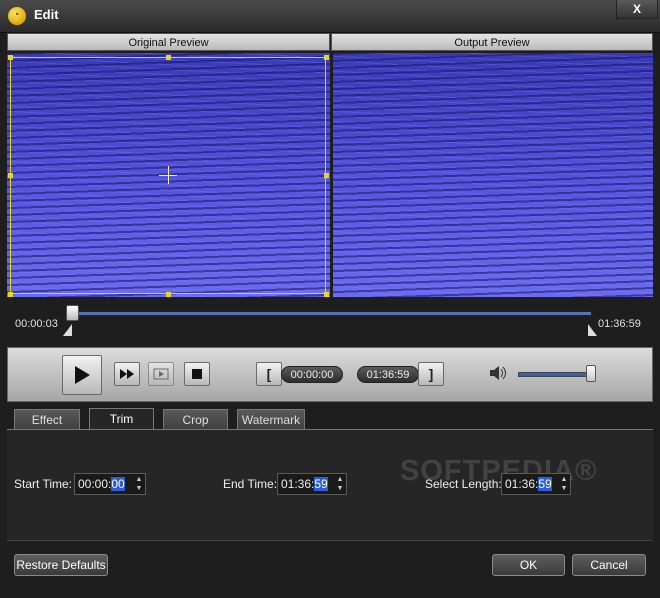 This screenshot has width=660, height=598. What do you see at coordinates (312, 374) in the screenshot?
I see `start-time-display: 00:00:00` at bounding box center [312, 374].